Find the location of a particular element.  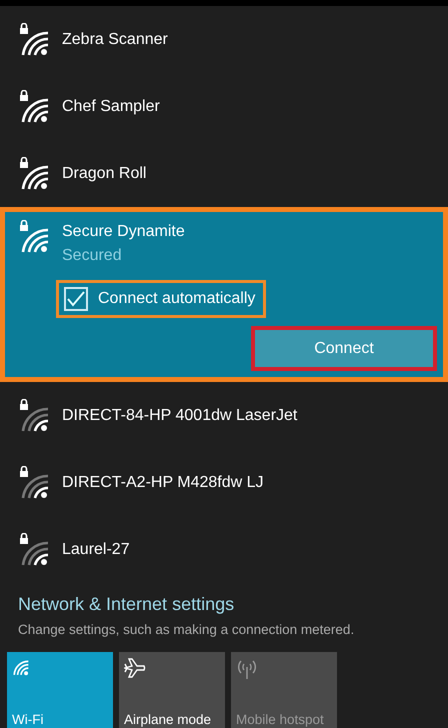

network-item: Dragon Roll is located at coordinates (224, 173).